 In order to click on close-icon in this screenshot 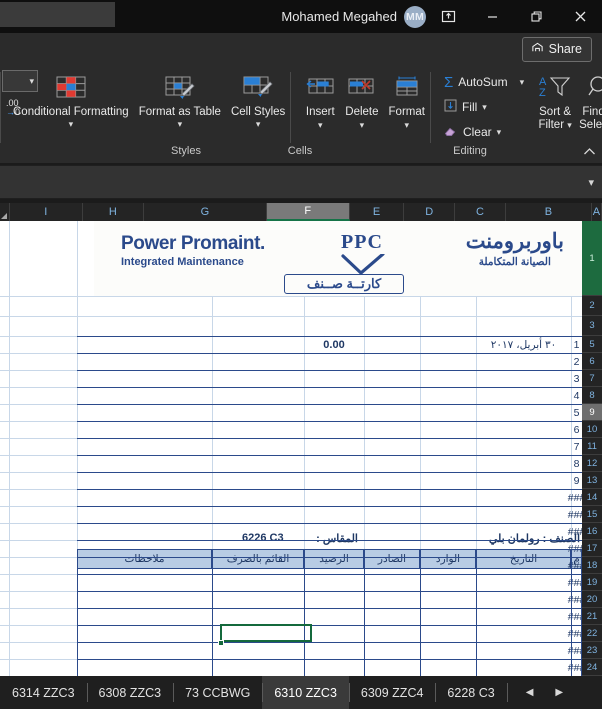, I will do `click(580, 16)`.